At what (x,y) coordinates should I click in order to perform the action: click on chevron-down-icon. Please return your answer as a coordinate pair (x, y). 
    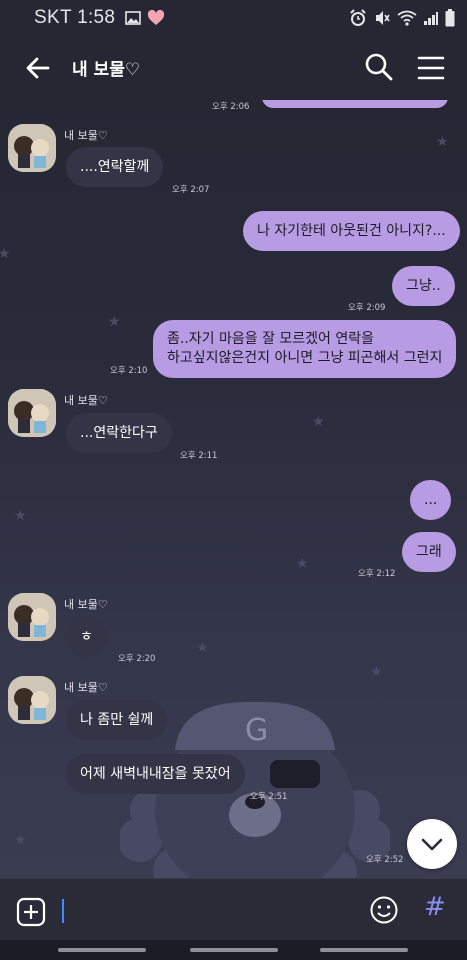
    Looking at the image, I should click on (432, 844).